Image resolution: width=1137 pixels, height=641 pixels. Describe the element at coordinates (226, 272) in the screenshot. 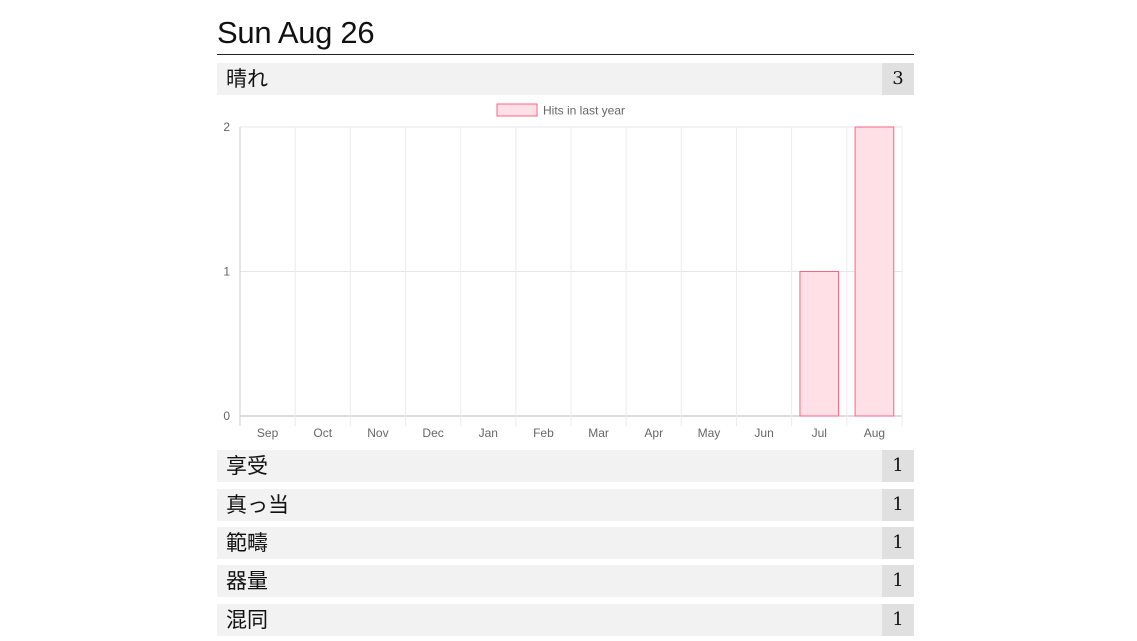

I see `y-tick-label: 1` at that location.